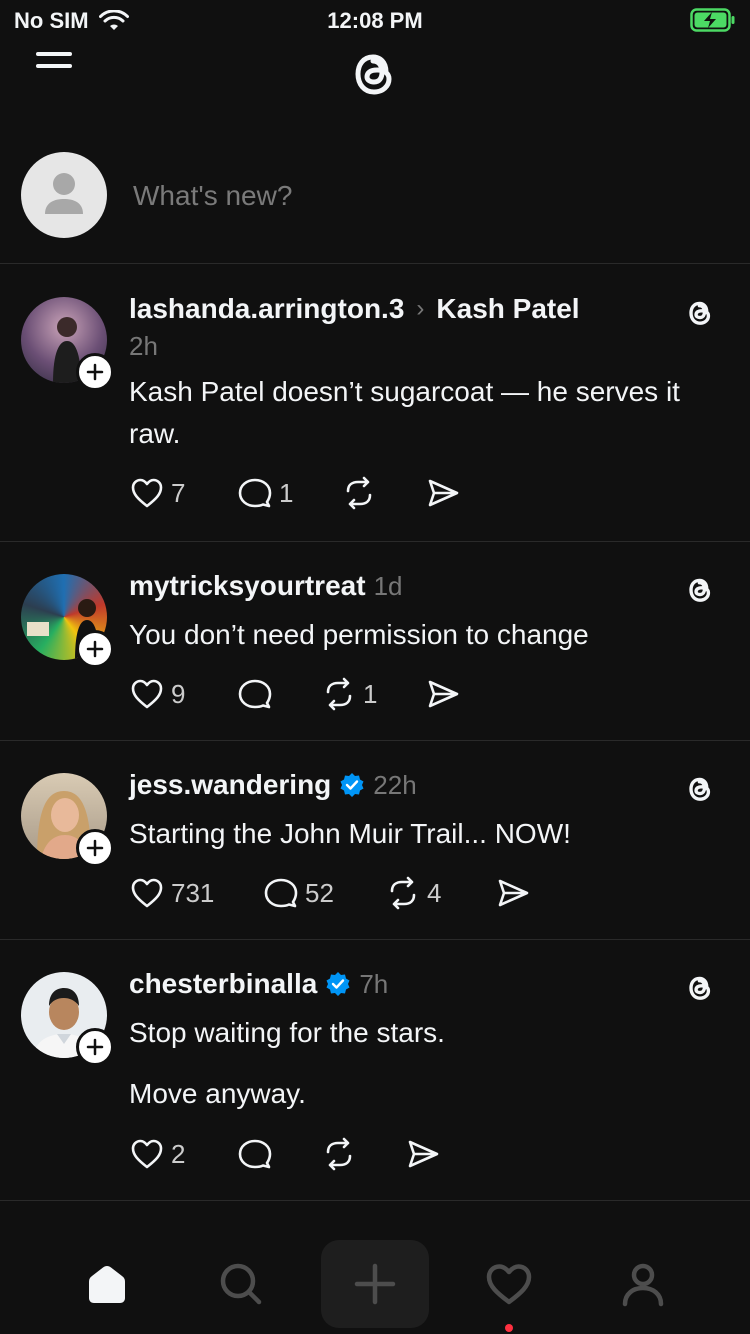  What do you see at coordinates (178, 693) in the screenshot?
I see `like-count: 9` at bounding box center [178, 693].